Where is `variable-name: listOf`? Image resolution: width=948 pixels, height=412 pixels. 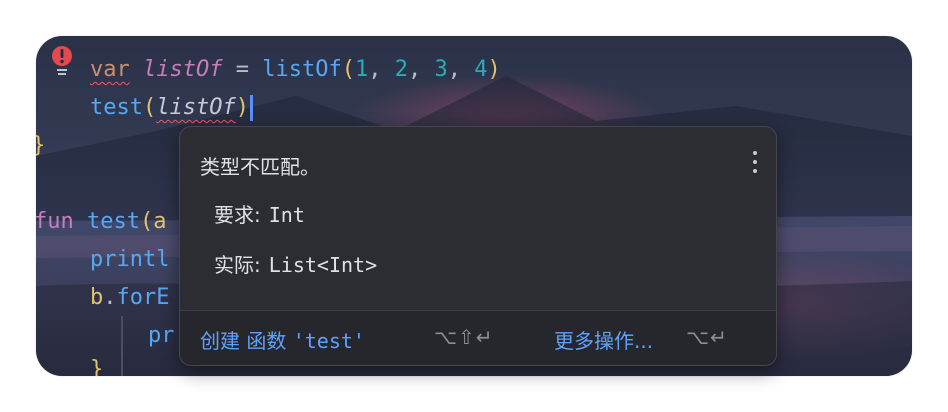 variable-name: listOf is located at coordinates (183, 69).